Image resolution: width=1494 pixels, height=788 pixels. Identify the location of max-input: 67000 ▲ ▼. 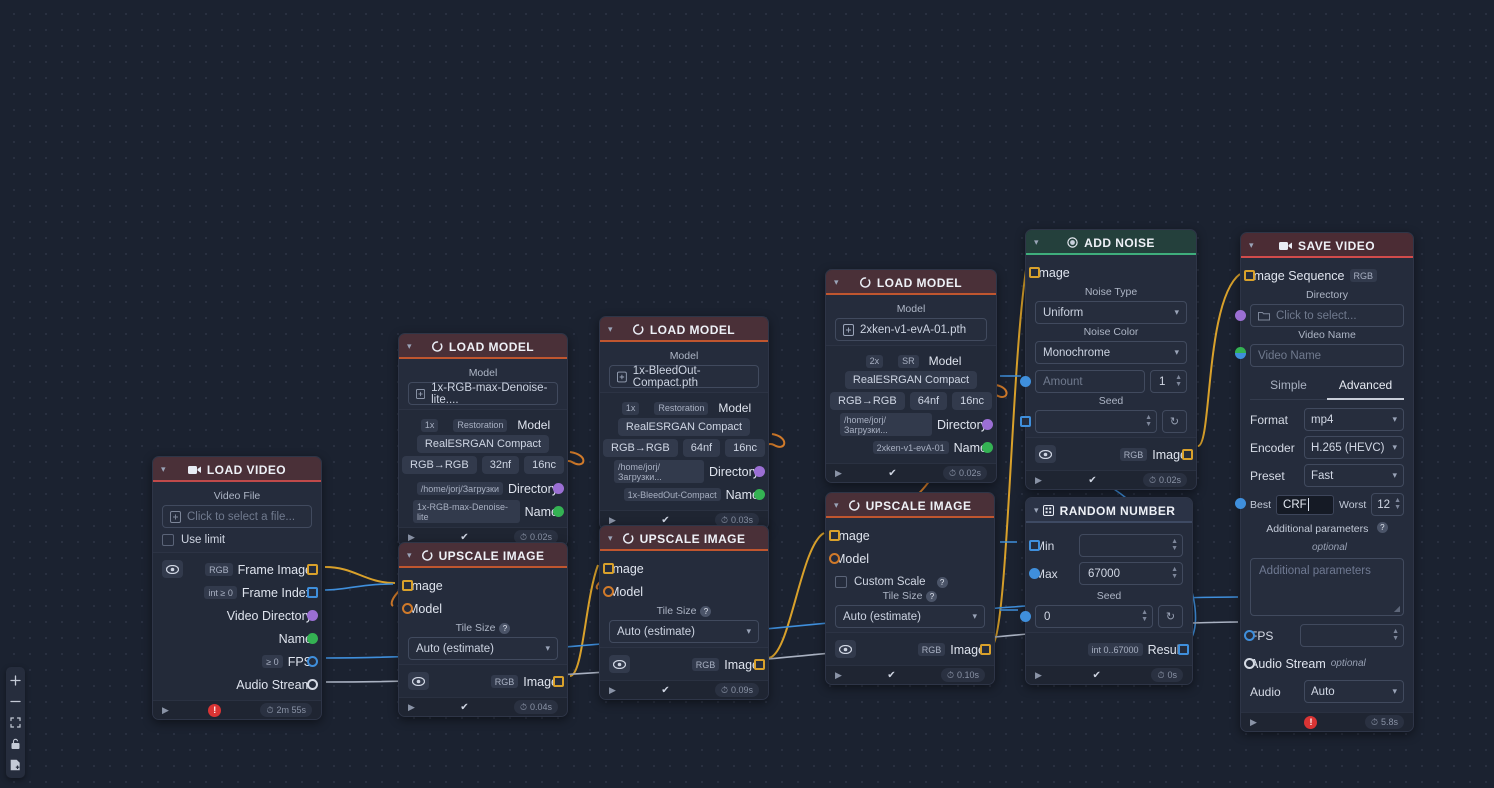
(1131, 573).